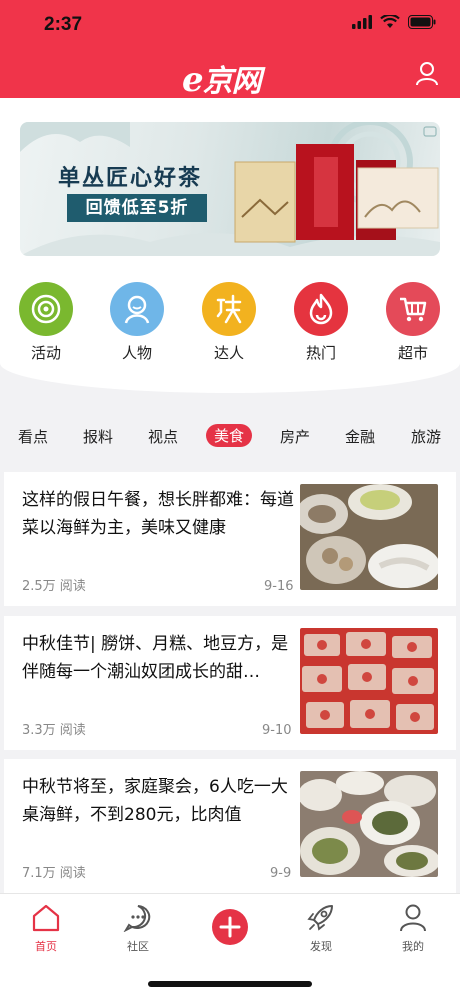 Image resolution: width=460 pixels, height=996 pixels. I want to click on tab-jinrong: 金融, so click(360, 436).